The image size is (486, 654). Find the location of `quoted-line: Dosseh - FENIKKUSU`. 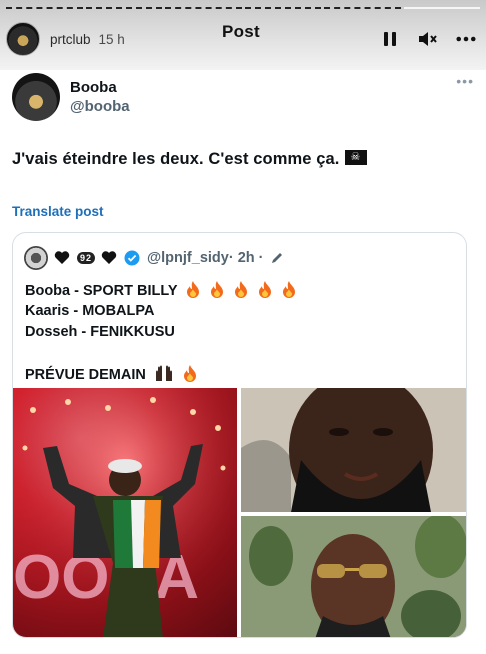

quoted-line: Dosseh - FENIKKUSU is located at coordinates (100, 332).